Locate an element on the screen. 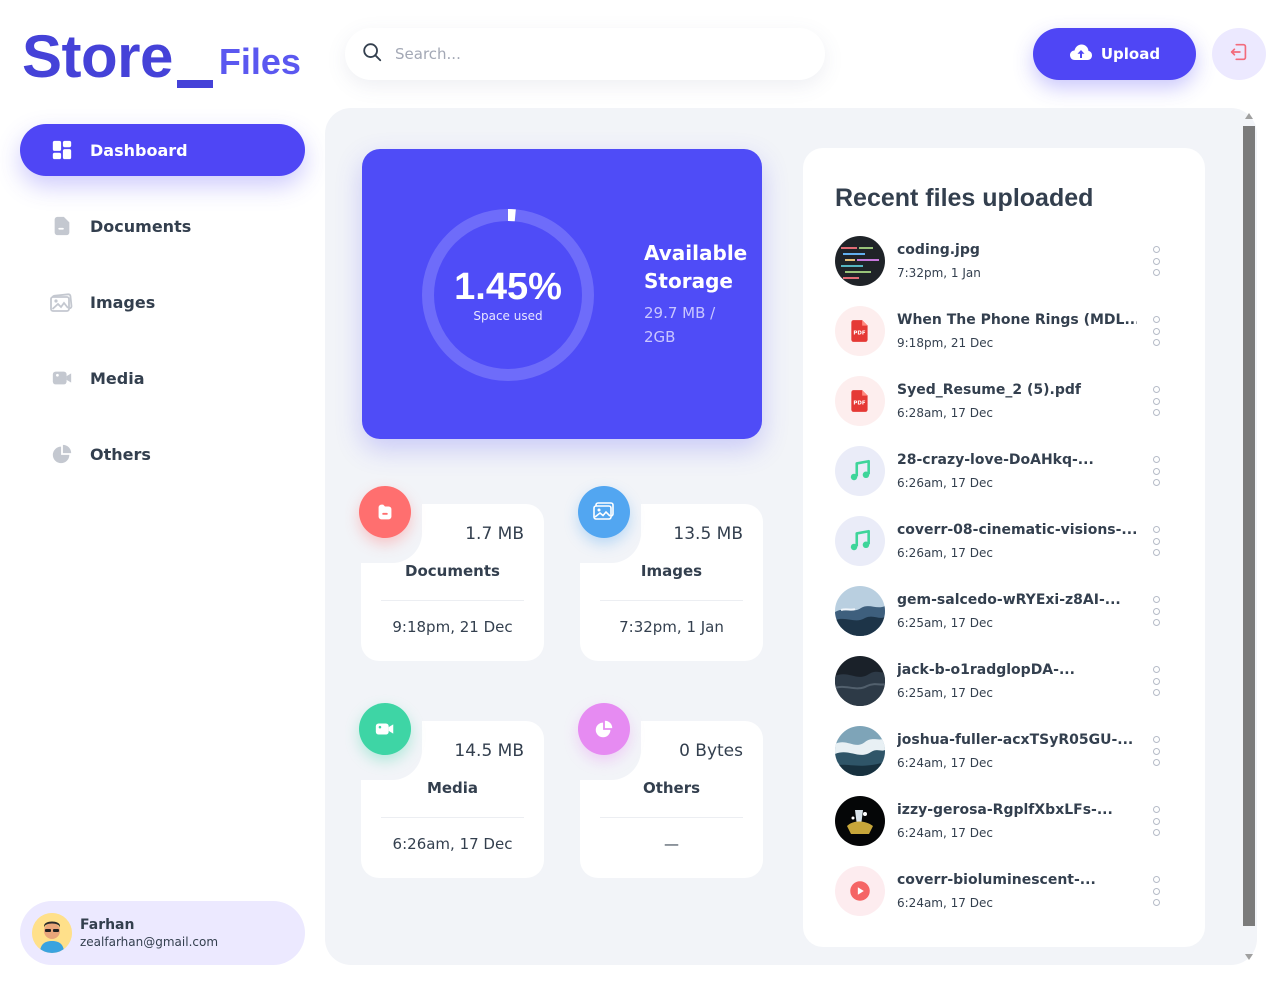 This screenshot has width=1286, height=993. file-time: 7:32pm, 1 Jan is located at coordinates (939, 273).